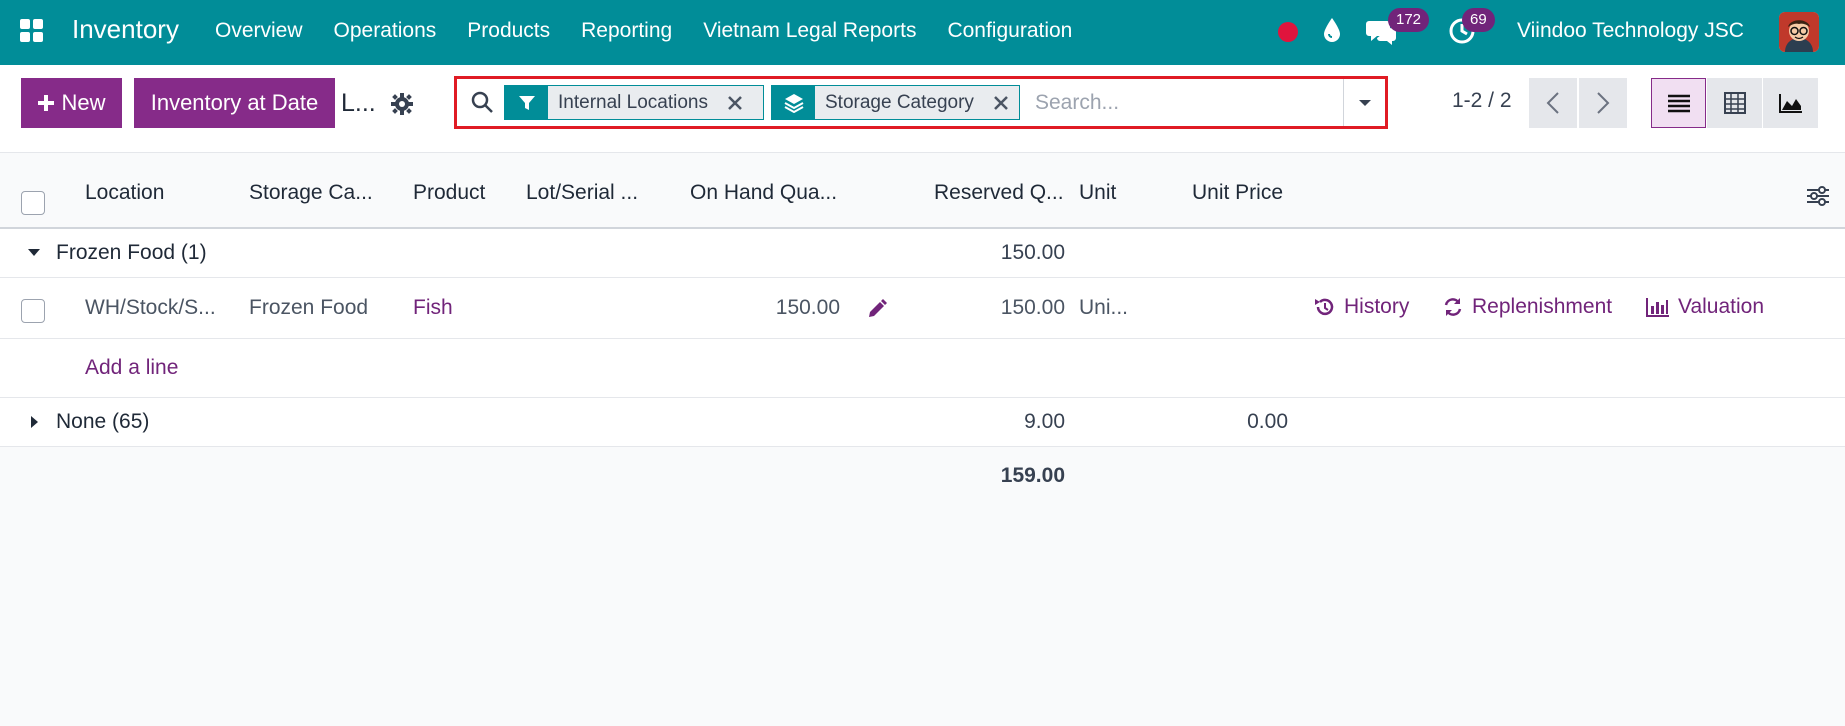  What do you see at coordinates (125, 29) in the screenshot?
I see `app-brand: Inventory` at bounding box center [125, 29].